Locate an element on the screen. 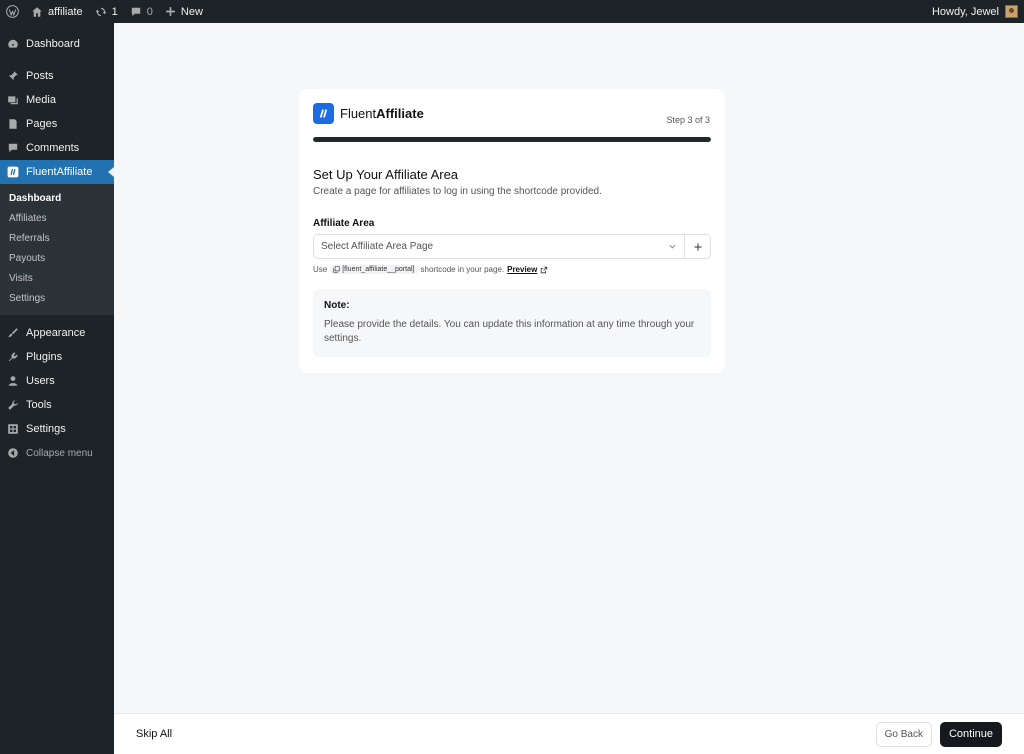 Image resolution: width=1024 pixels, height=754 pixels. sidebar-item-label: Media is located at coordinates (41, 100).